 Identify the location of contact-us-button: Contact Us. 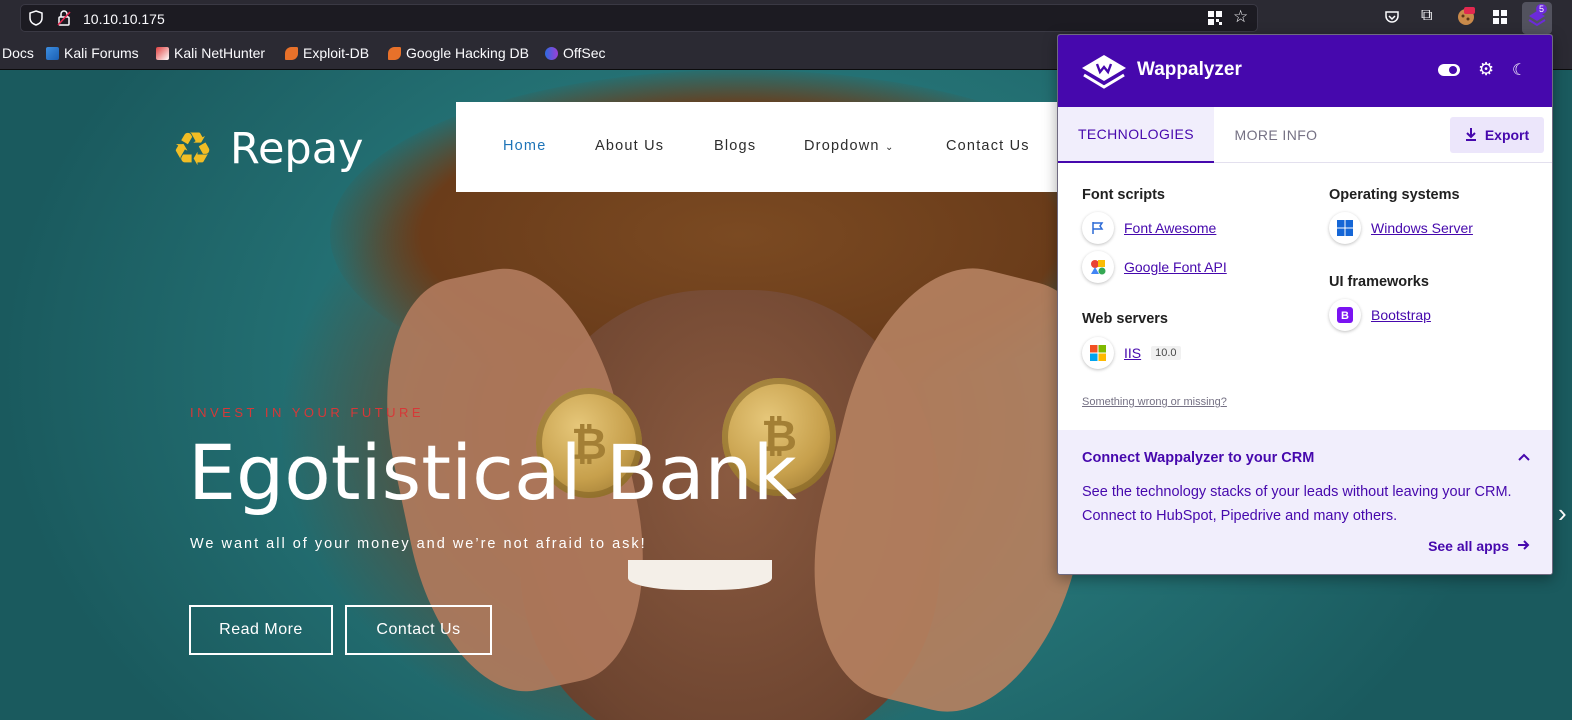
(418, 630).